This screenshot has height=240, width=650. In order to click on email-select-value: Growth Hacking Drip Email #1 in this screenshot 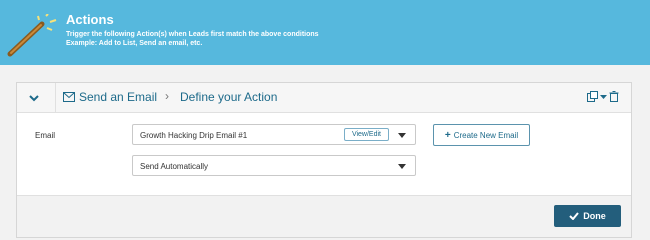, I will do `click(194, 135)`.